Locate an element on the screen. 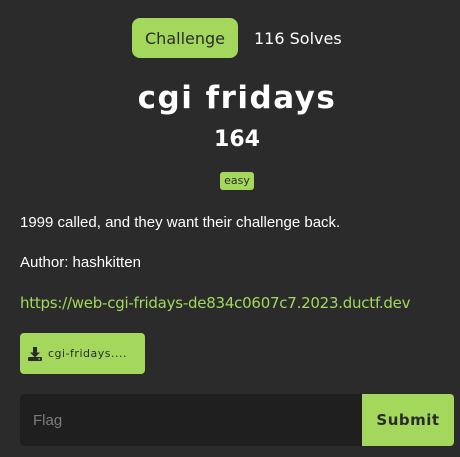 This screenshot has height=457, width=460. difficulty-badge-container: easy is located at coordinates (230, 179).